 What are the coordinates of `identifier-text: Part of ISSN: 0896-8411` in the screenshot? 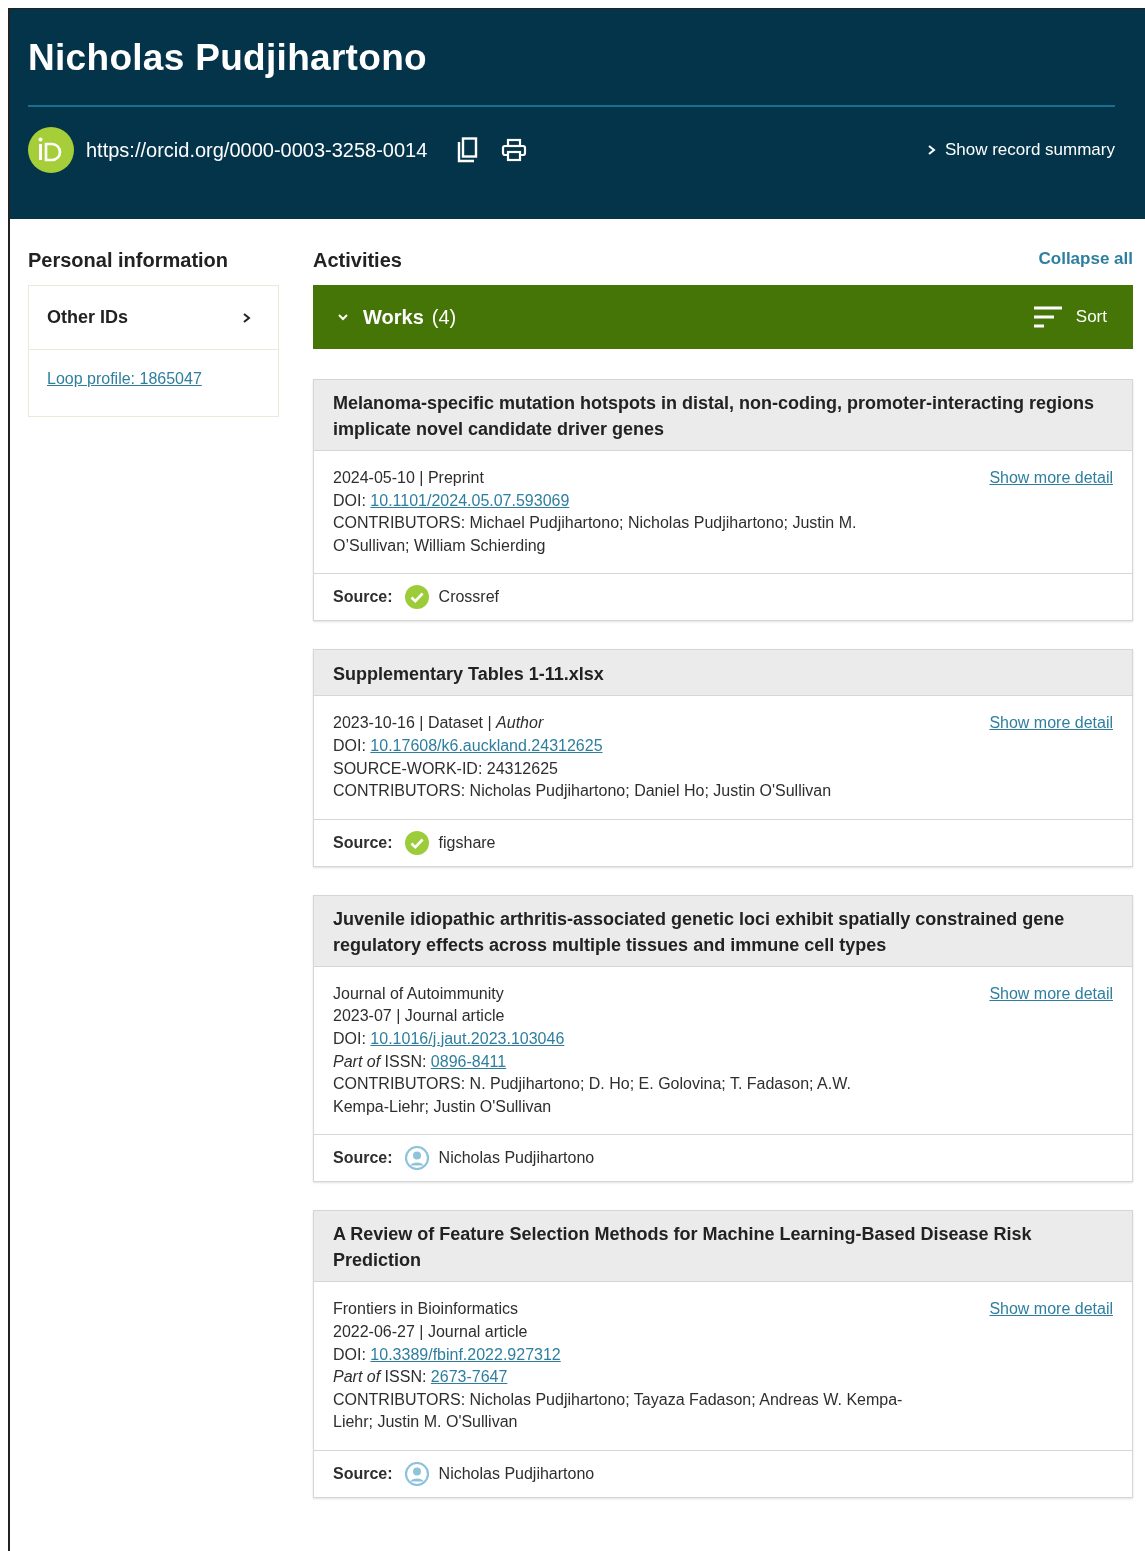 It's located at (420, 1061).